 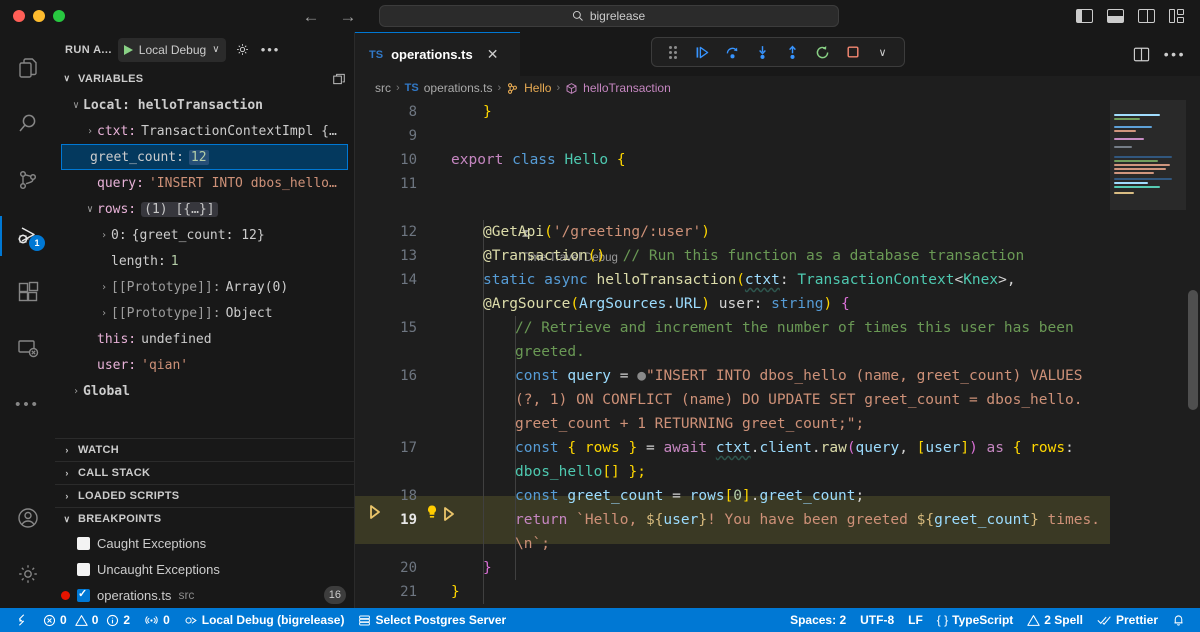 What do you see at coordinates (1148, 354) in the screenshot?
I see `minimap` at bounding box center [1148, 354].